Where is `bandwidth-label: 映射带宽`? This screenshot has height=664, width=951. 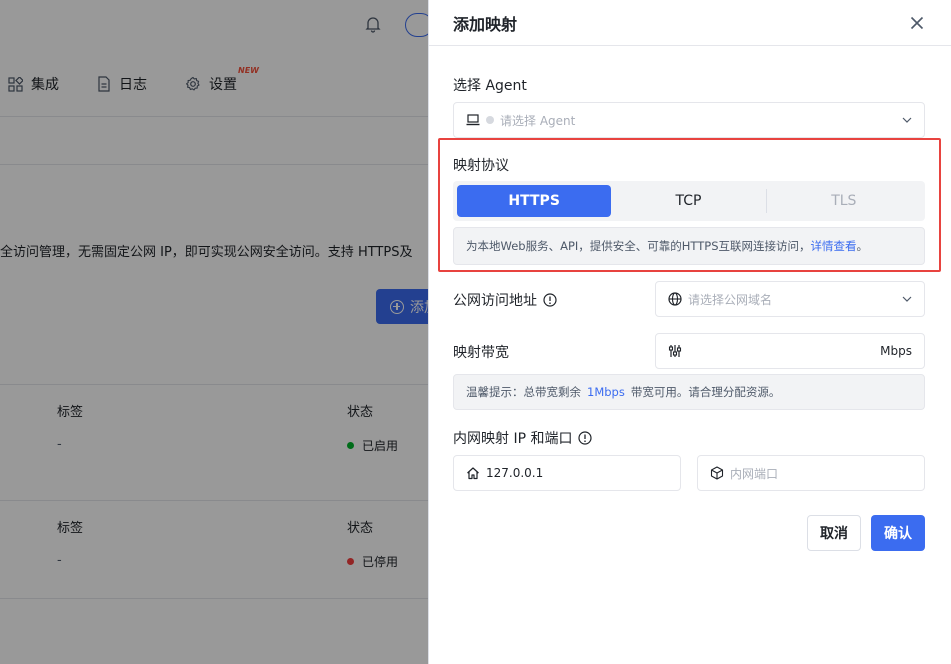 bandwidth-label: 映射带宽 is located at coordinates (481, 352).